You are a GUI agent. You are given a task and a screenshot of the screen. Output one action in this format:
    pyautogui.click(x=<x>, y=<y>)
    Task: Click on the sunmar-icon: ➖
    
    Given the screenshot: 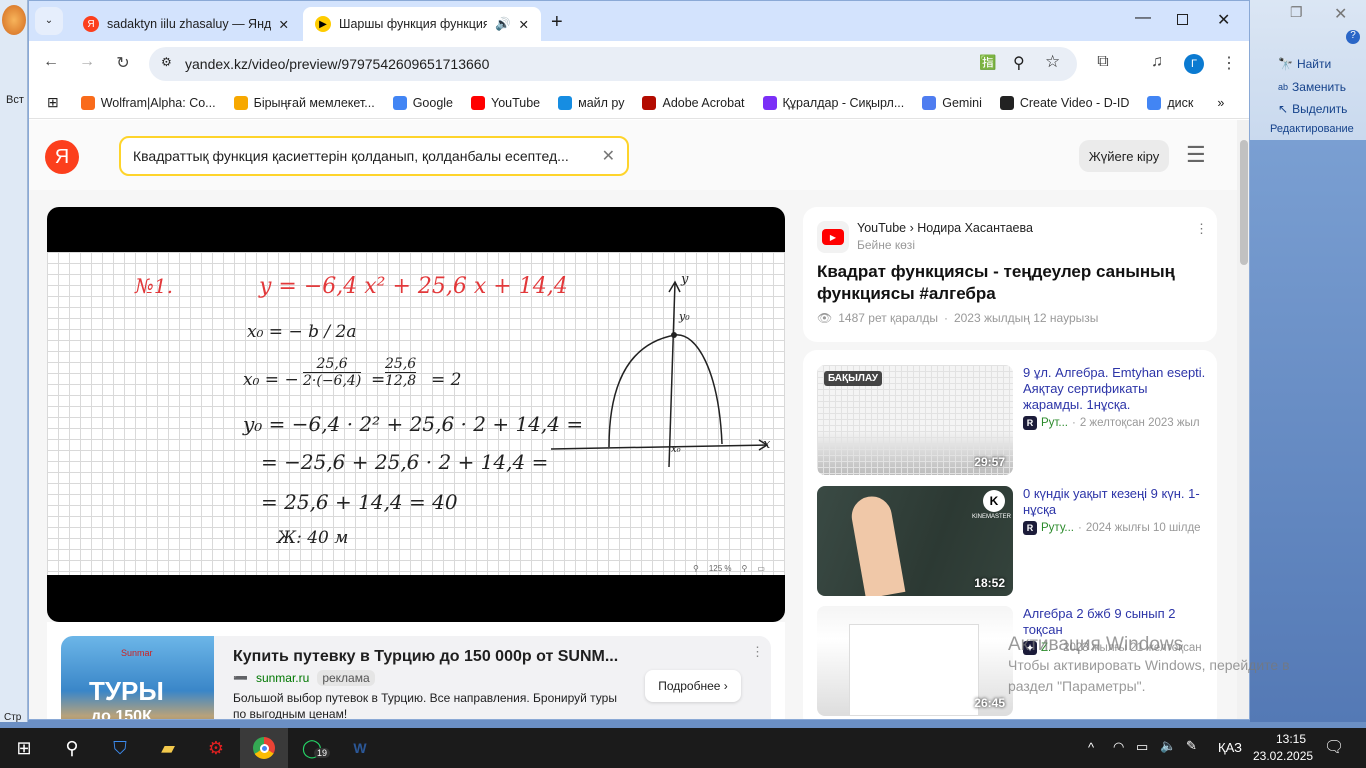 What is the action you would take?
    pyautogui.click(x=240, y=678)
    